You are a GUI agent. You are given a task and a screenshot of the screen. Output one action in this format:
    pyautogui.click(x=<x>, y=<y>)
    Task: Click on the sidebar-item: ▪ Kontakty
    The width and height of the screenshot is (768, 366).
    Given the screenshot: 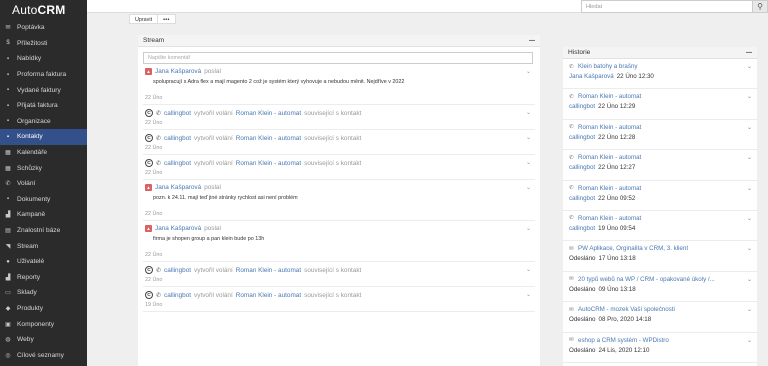 What is the action you would take?
    pyautogui.click(x=43, y=137)
    